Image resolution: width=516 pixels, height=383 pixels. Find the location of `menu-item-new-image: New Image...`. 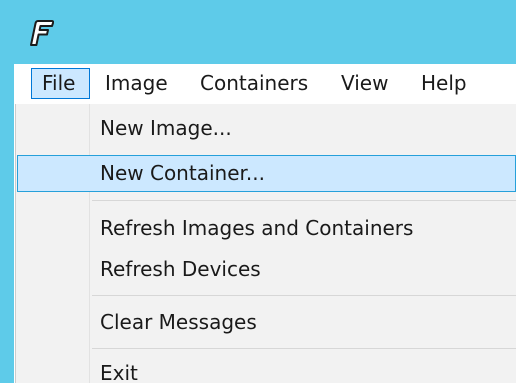

menu-item-new-image: New Image... is located at coordinates (266, 128).